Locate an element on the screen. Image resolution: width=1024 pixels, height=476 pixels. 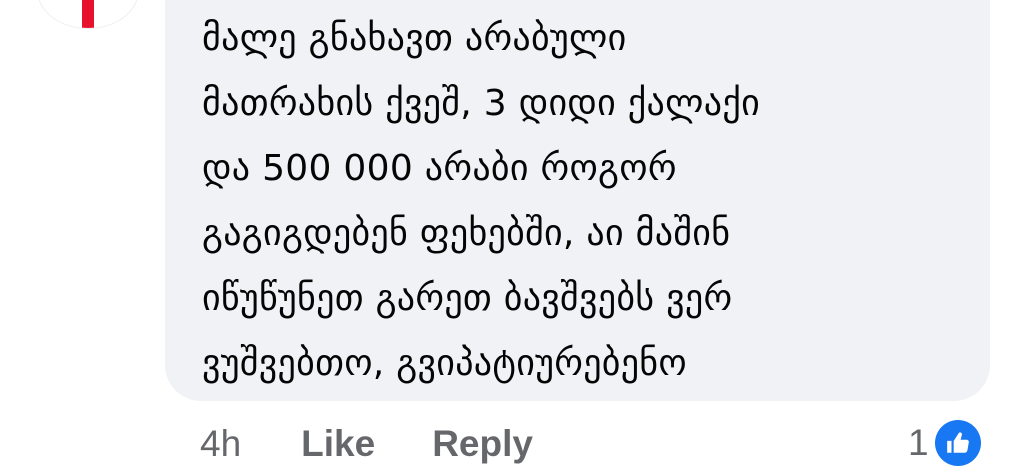
comment-timestamp: 4h is located at coordinates (220, 444).